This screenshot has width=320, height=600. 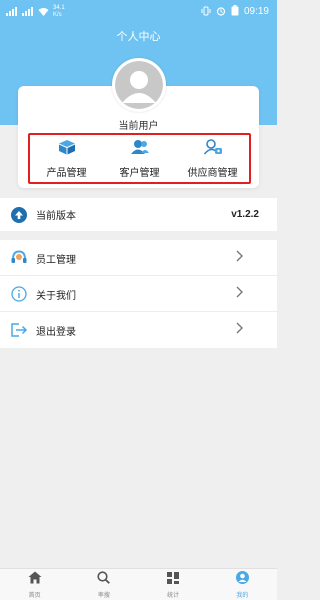 I want to click on logout-icon, so click(x=19, y=330).